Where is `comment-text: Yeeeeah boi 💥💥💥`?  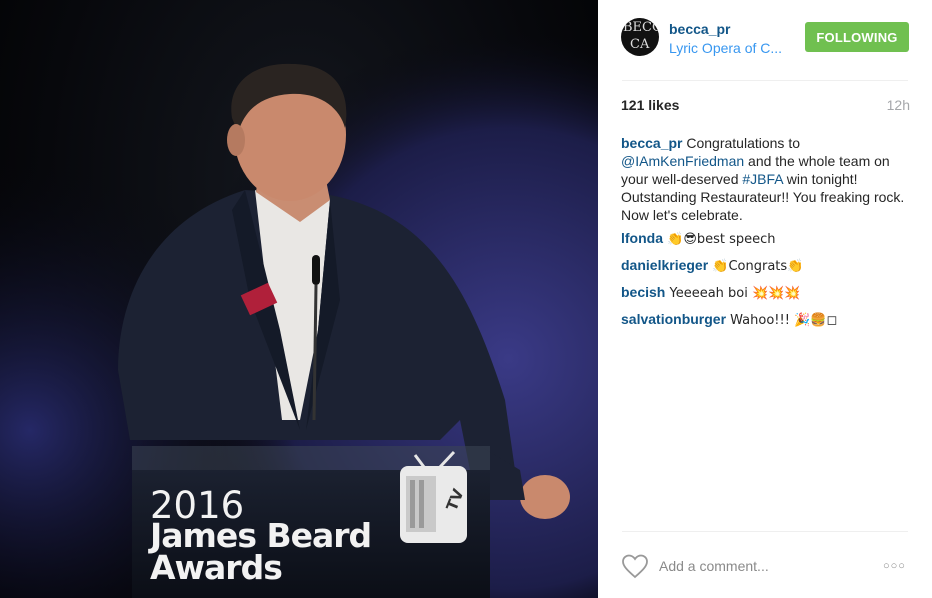
comment-text: Yeeeeah boi 💥💥💥 is located at coordinates (733, 293).